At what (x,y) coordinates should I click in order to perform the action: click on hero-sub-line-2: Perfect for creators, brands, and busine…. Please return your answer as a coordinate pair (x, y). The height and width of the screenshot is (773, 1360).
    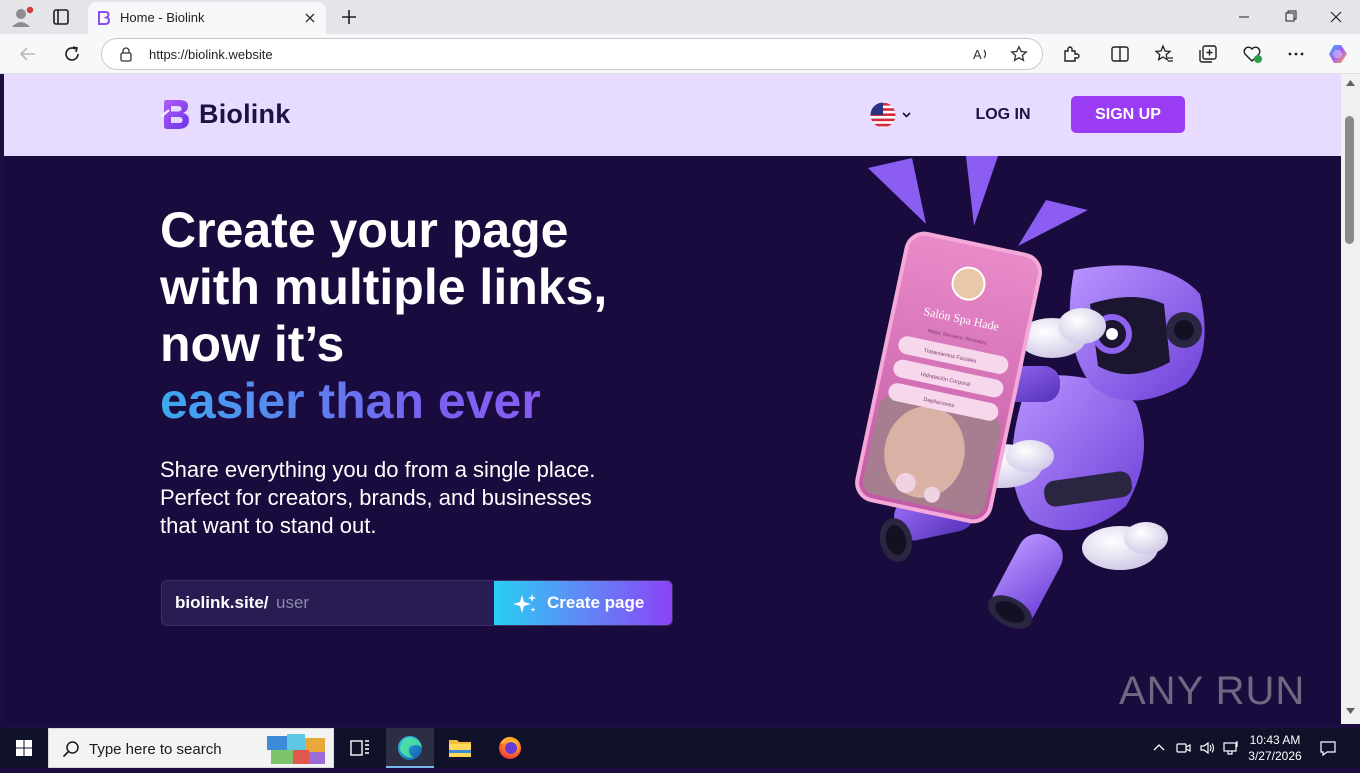
    Looking at the image, I should click on (376, 497).